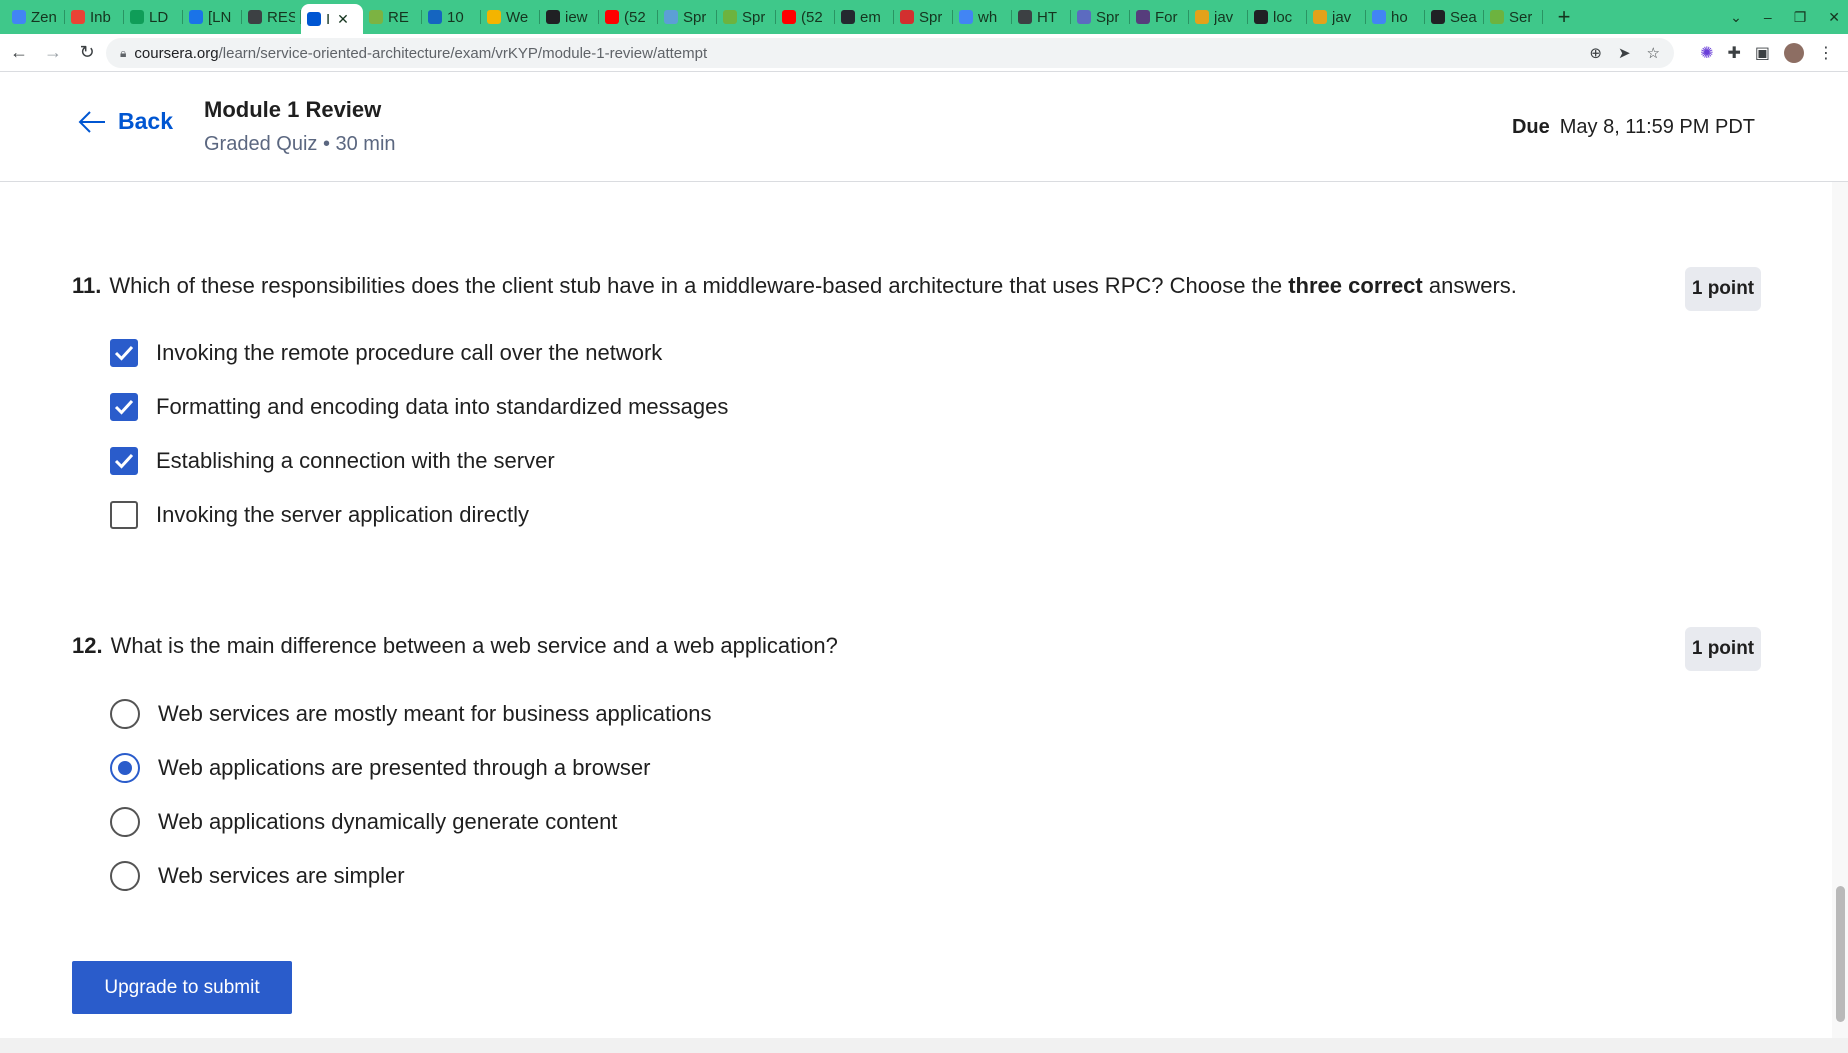 The image size is (1848, 1053). Describe the element at coordinates (392, 17) in the screenshot. I see `browser-tab: RE` at that location.